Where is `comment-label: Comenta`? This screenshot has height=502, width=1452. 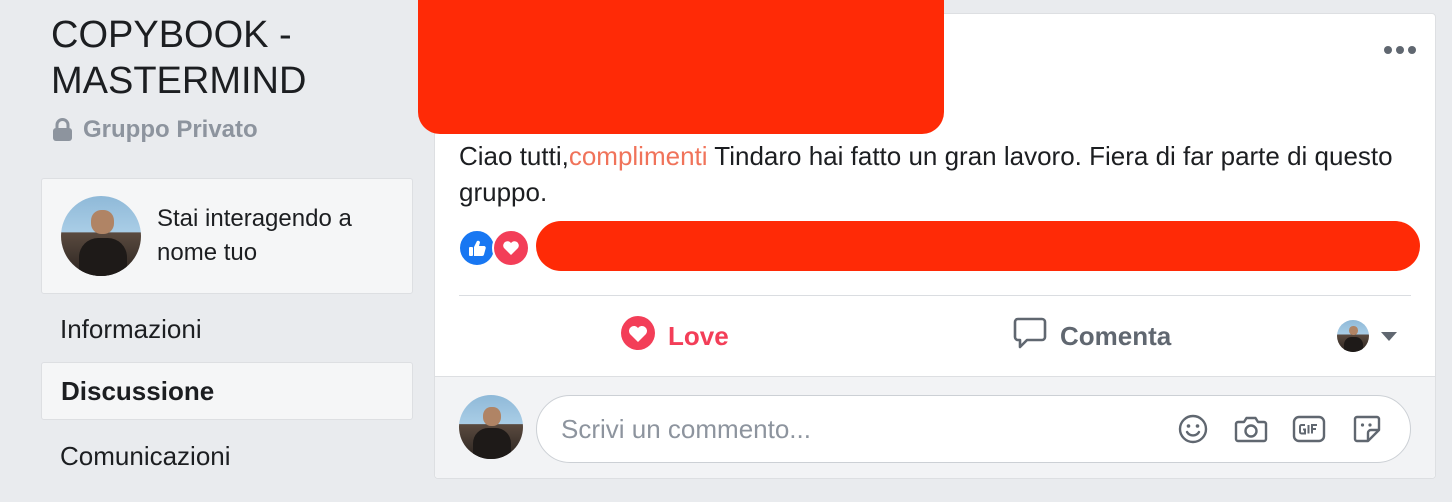 comment-label: Comenta is located at coordinates (1116, 335).